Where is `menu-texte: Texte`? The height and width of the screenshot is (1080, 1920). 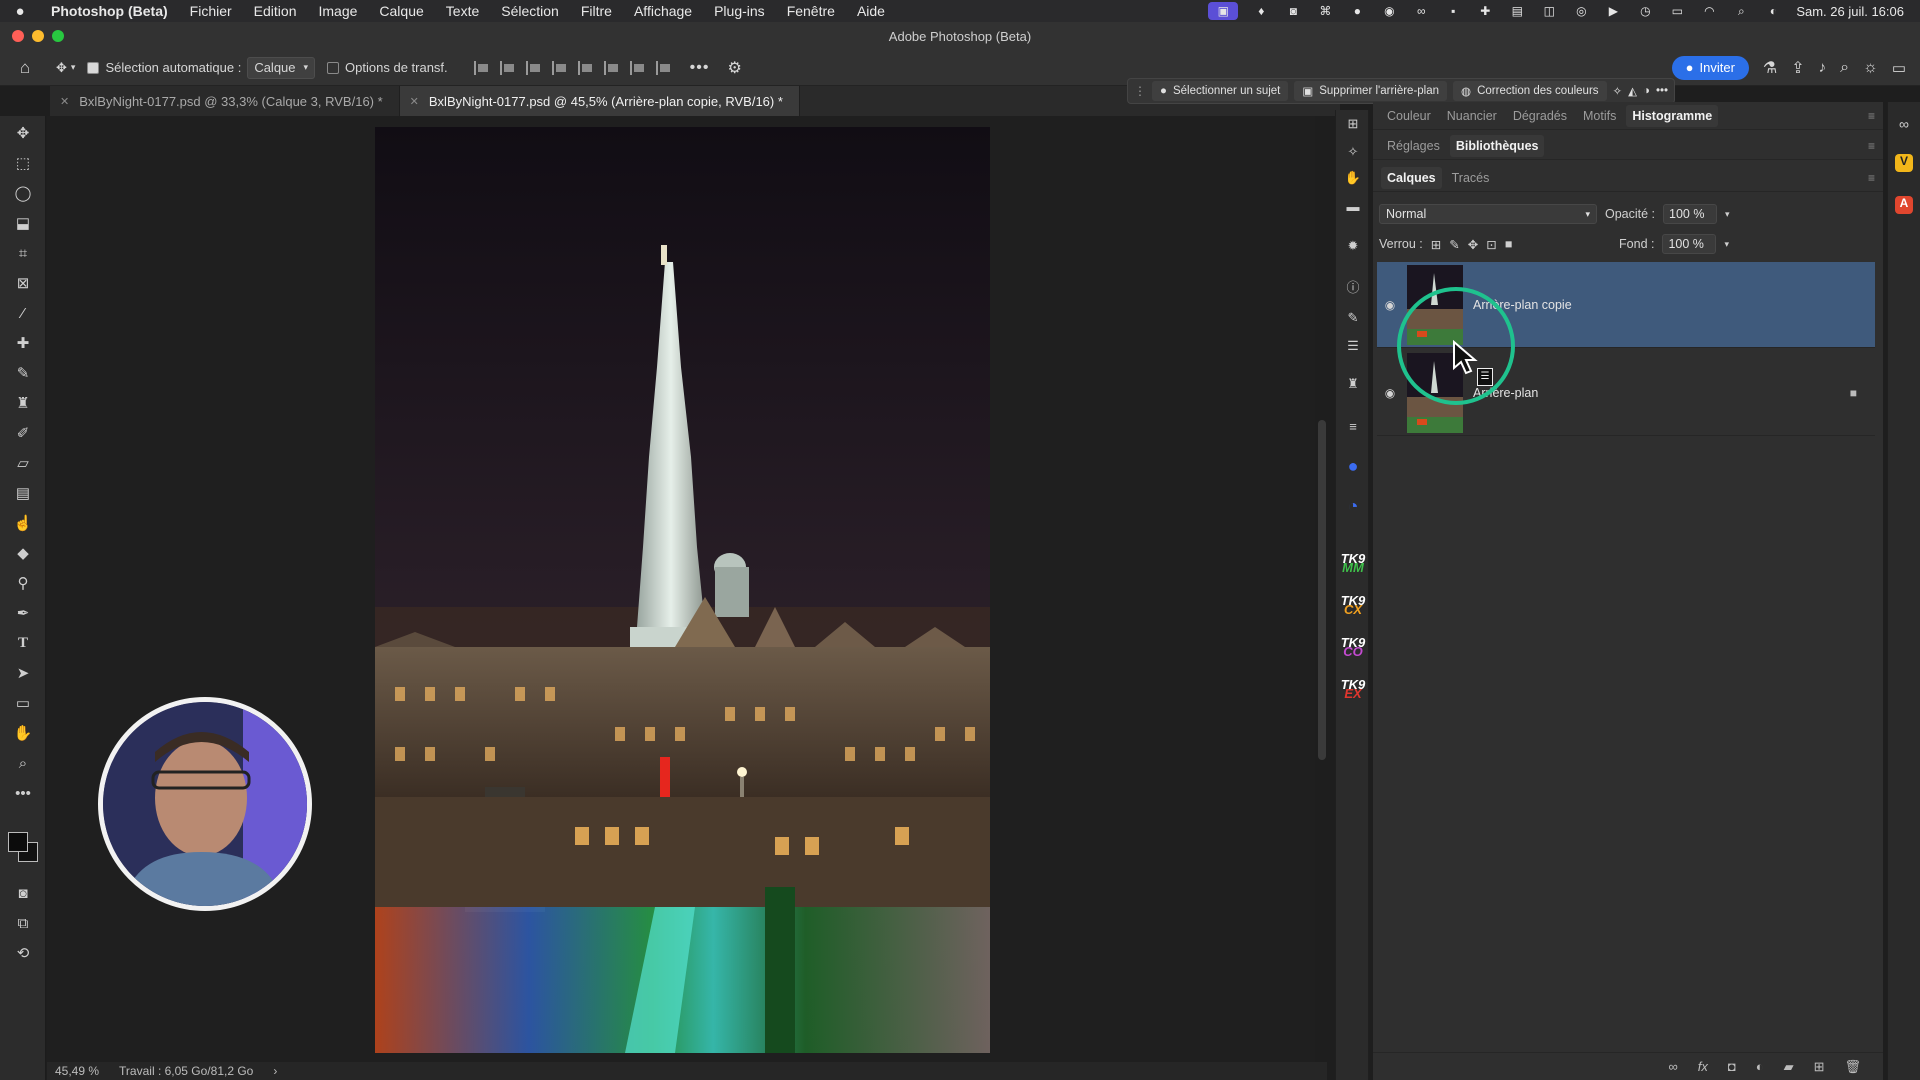 menu-texte: Texte is located at coordinates (462, 11).